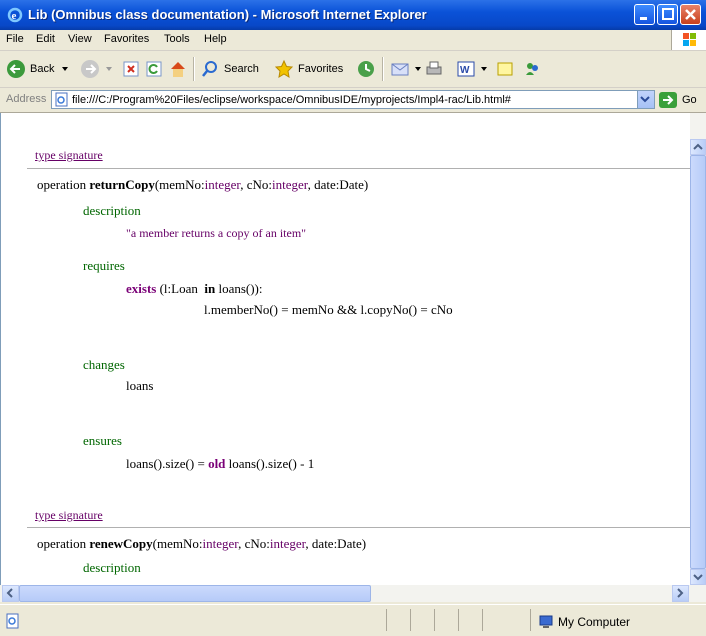 Image resolution: width=706 pixels, height=636 pixels. I want to click on my-computer-icon, so click(546, 621).